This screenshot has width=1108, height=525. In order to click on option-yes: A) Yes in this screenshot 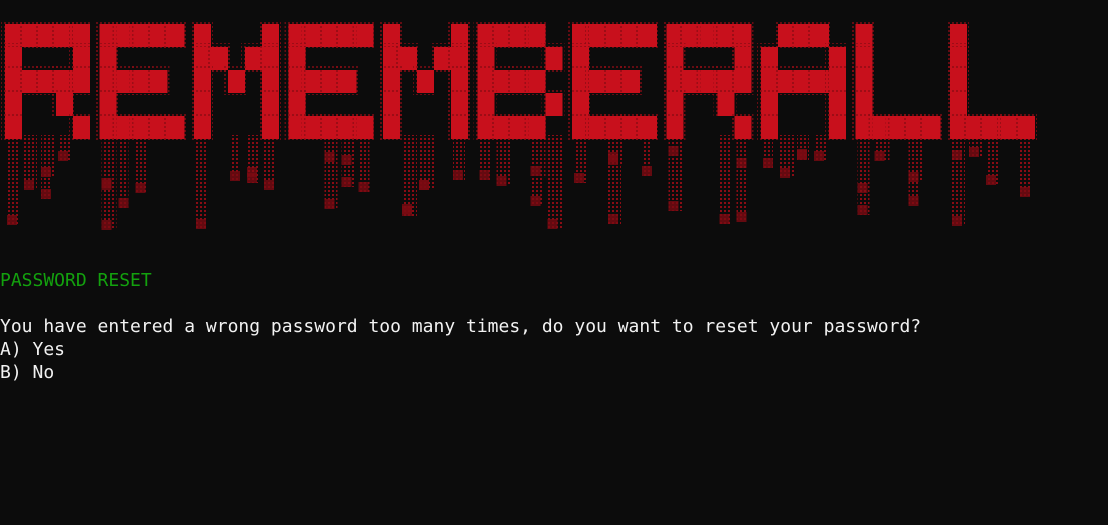, I will do `click(32, 349)`.